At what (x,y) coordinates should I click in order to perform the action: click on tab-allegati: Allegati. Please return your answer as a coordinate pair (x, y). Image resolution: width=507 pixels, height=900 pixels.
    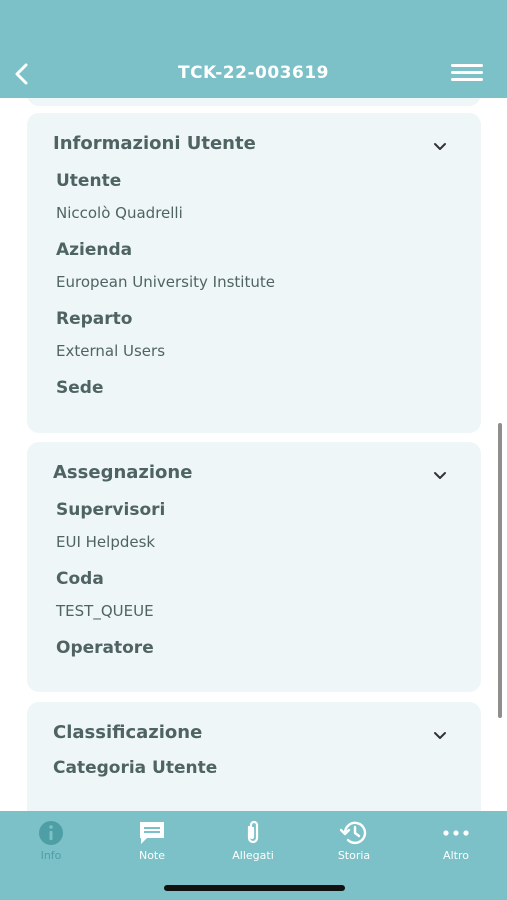
    Looking at the image, I should click on (253, 840).